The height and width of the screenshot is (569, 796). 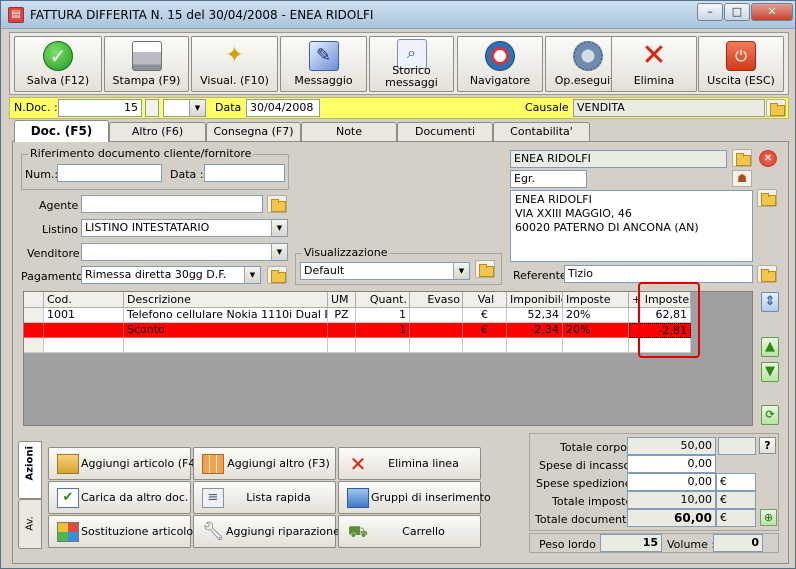 I want to click on cliente-name-field: ENEA RIDOLFI, so click(x=618, y=159).